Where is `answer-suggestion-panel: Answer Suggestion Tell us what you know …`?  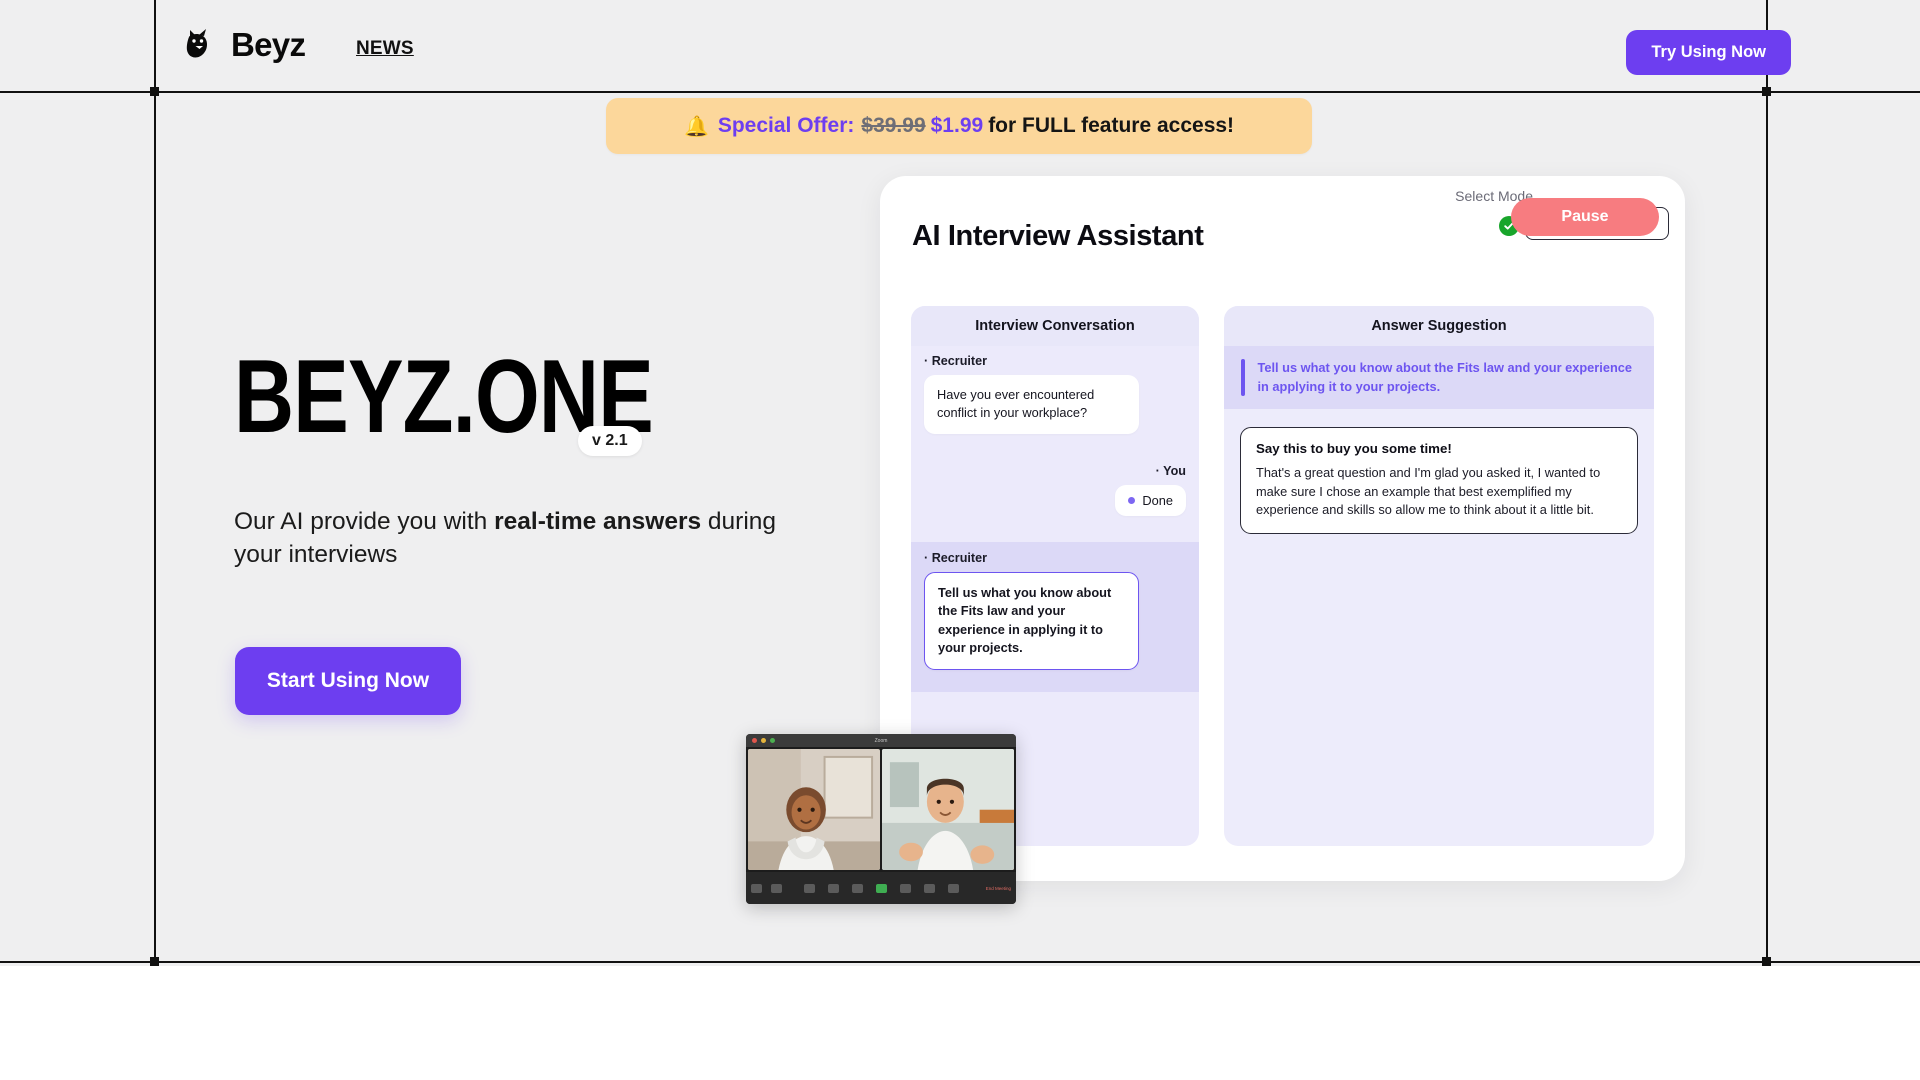
answer-suggestion-panel: Answer Suggestion Tell us what you know … is located at coordinates (1439, 576).